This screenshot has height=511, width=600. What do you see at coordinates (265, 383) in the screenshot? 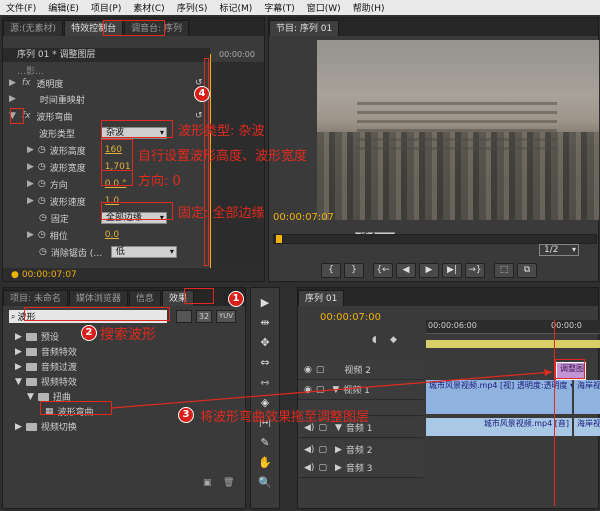
I see `rate-stretch-tool-icon: ⇿` at bounding box center [265, 383].